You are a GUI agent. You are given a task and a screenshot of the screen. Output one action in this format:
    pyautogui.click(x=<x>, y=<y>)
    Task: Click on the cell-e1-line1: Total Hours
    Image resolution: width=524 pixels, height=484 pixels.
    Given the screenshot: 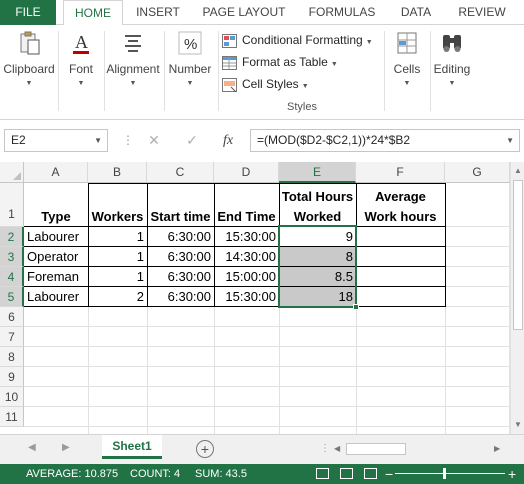 What is the action you would take?
    pyautogui.click(x=317, y=197)
    